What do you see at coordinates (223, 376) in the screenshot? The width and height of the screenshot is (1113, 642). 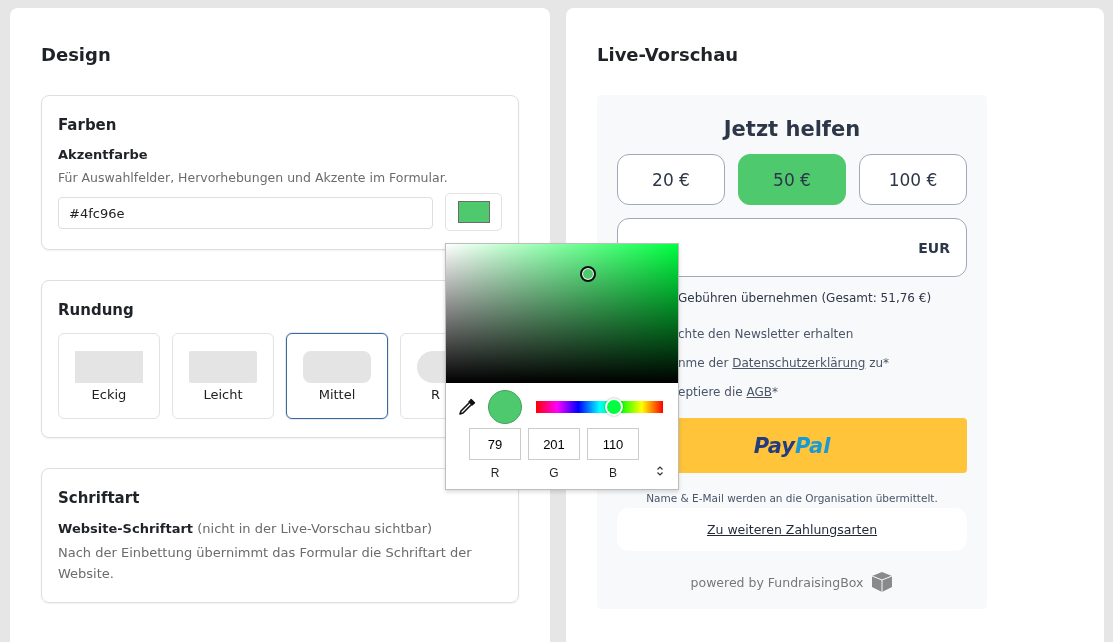 I see `rounding-option: Leicht` at bounding box center [223, 376].